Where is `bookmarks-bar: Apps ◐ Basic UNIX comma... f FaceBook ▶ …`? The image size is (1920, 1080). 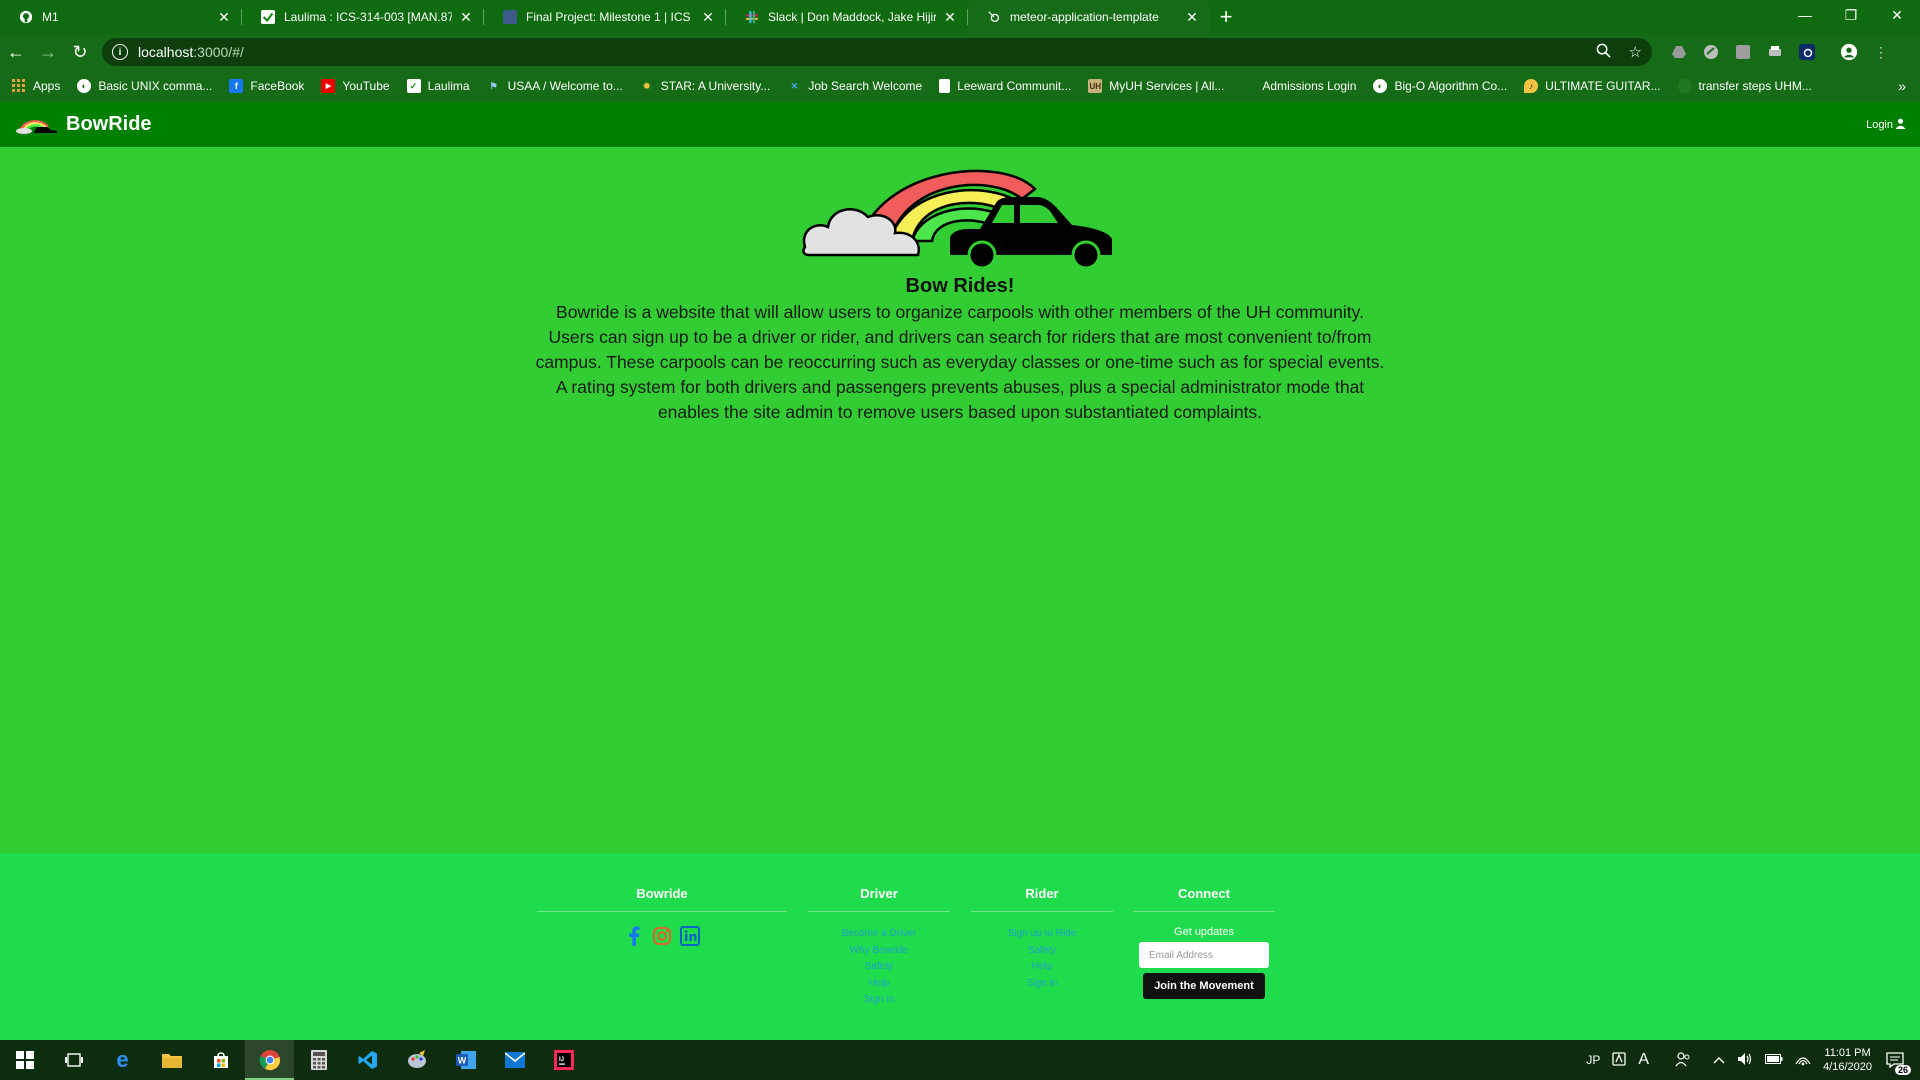
bookmarks-bar: Apps ◐ Basic UNIX comma... f FaceBook ▶ … is located at coordinates (960, 86).